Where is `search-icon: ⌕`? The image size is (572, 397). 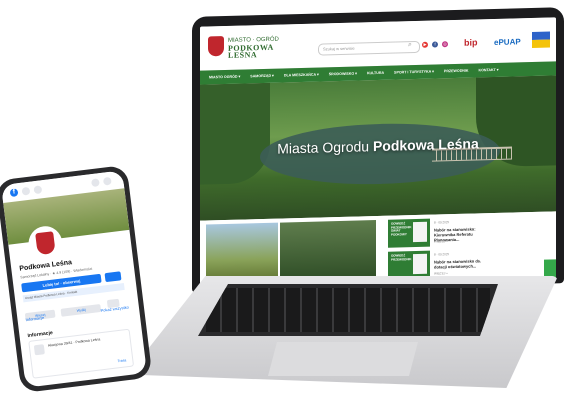 search-icon: ⌕ is located at coordinates (410, 45).